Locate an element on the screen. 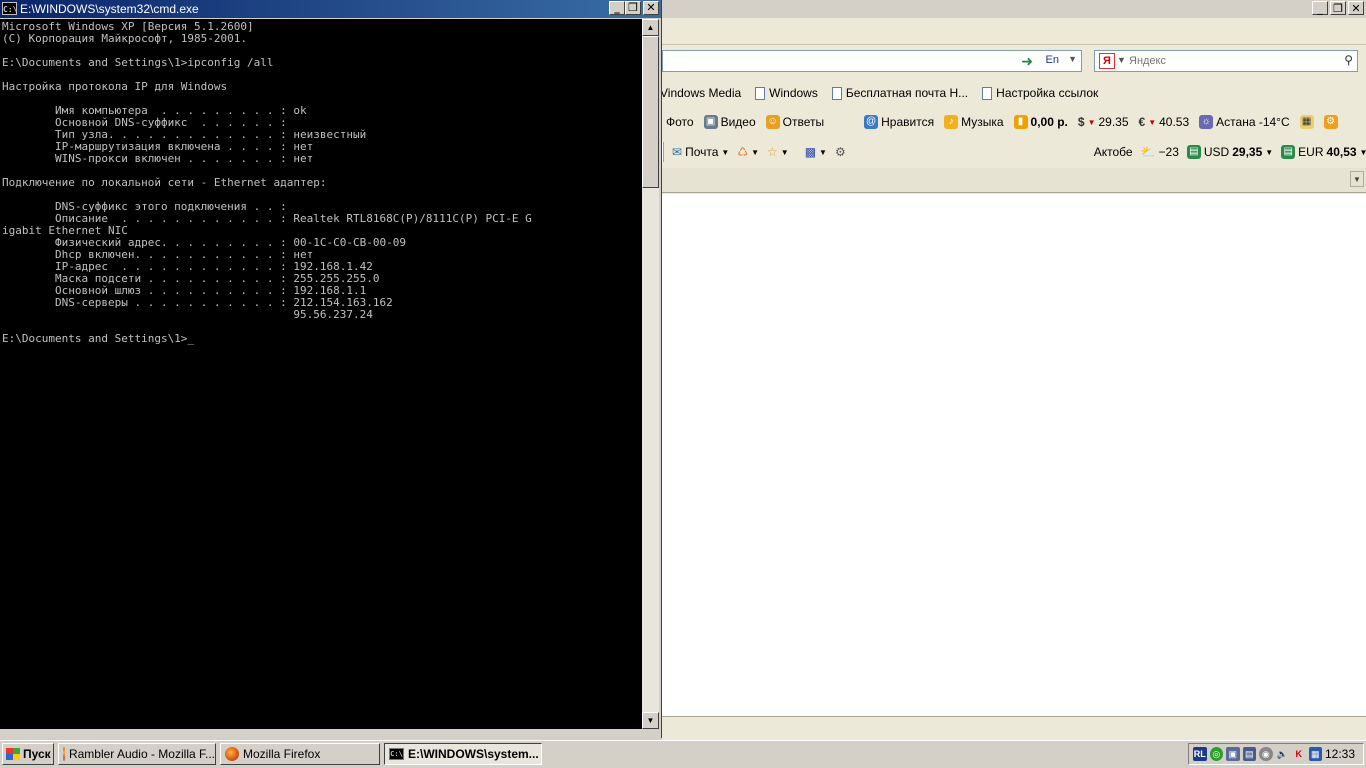 This screenshot has width=1366, height=768. firefox-menubar is located at coordinates (1014, 32).